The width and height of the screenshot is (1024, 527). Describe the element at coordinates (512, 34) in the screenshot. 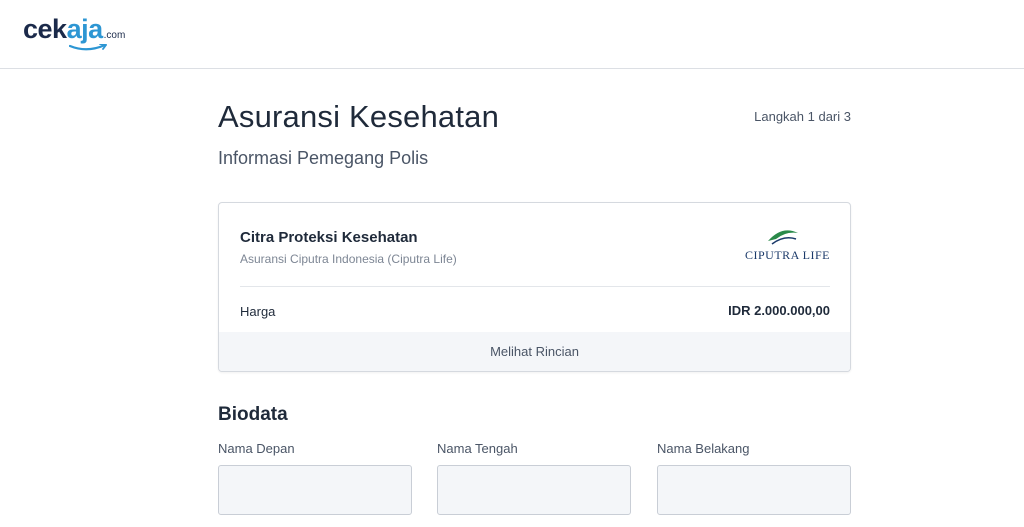

I see `top-header: cekaja .com` at that location.